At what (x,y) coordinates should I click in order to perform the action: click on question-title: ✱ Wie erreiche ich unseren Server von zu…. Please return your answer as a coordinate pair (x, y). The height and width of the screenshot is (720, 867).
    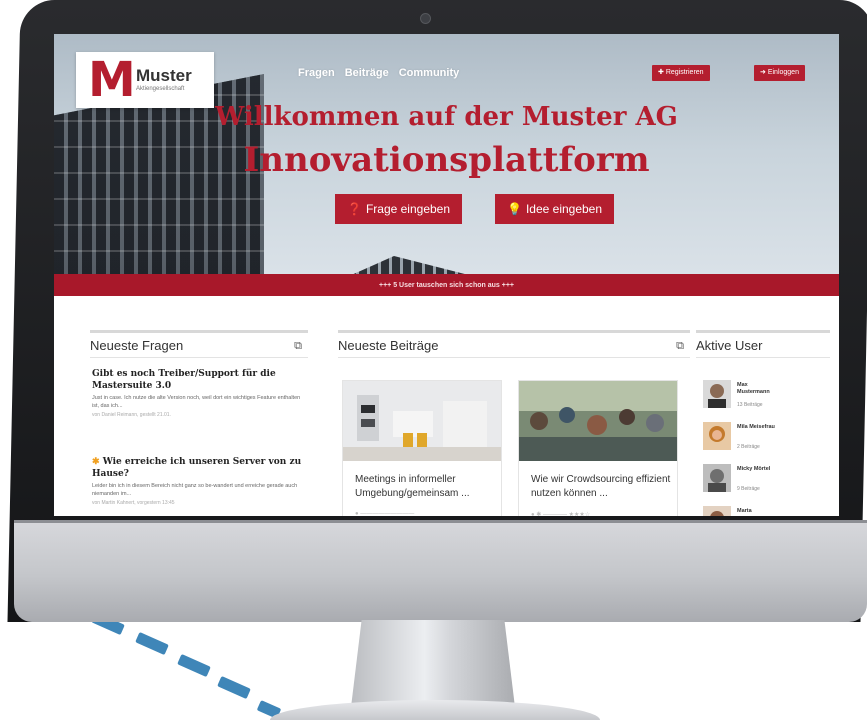
    Looking at the image, I should click on (199, 468).